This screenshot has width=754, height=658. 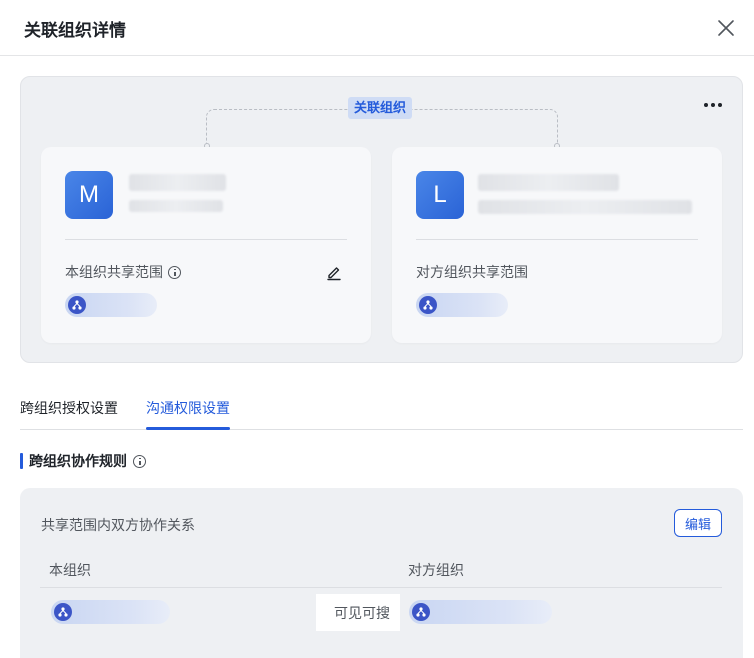 I want to click on section-title: 跨组织协作规则, so click(x=83, y=461).